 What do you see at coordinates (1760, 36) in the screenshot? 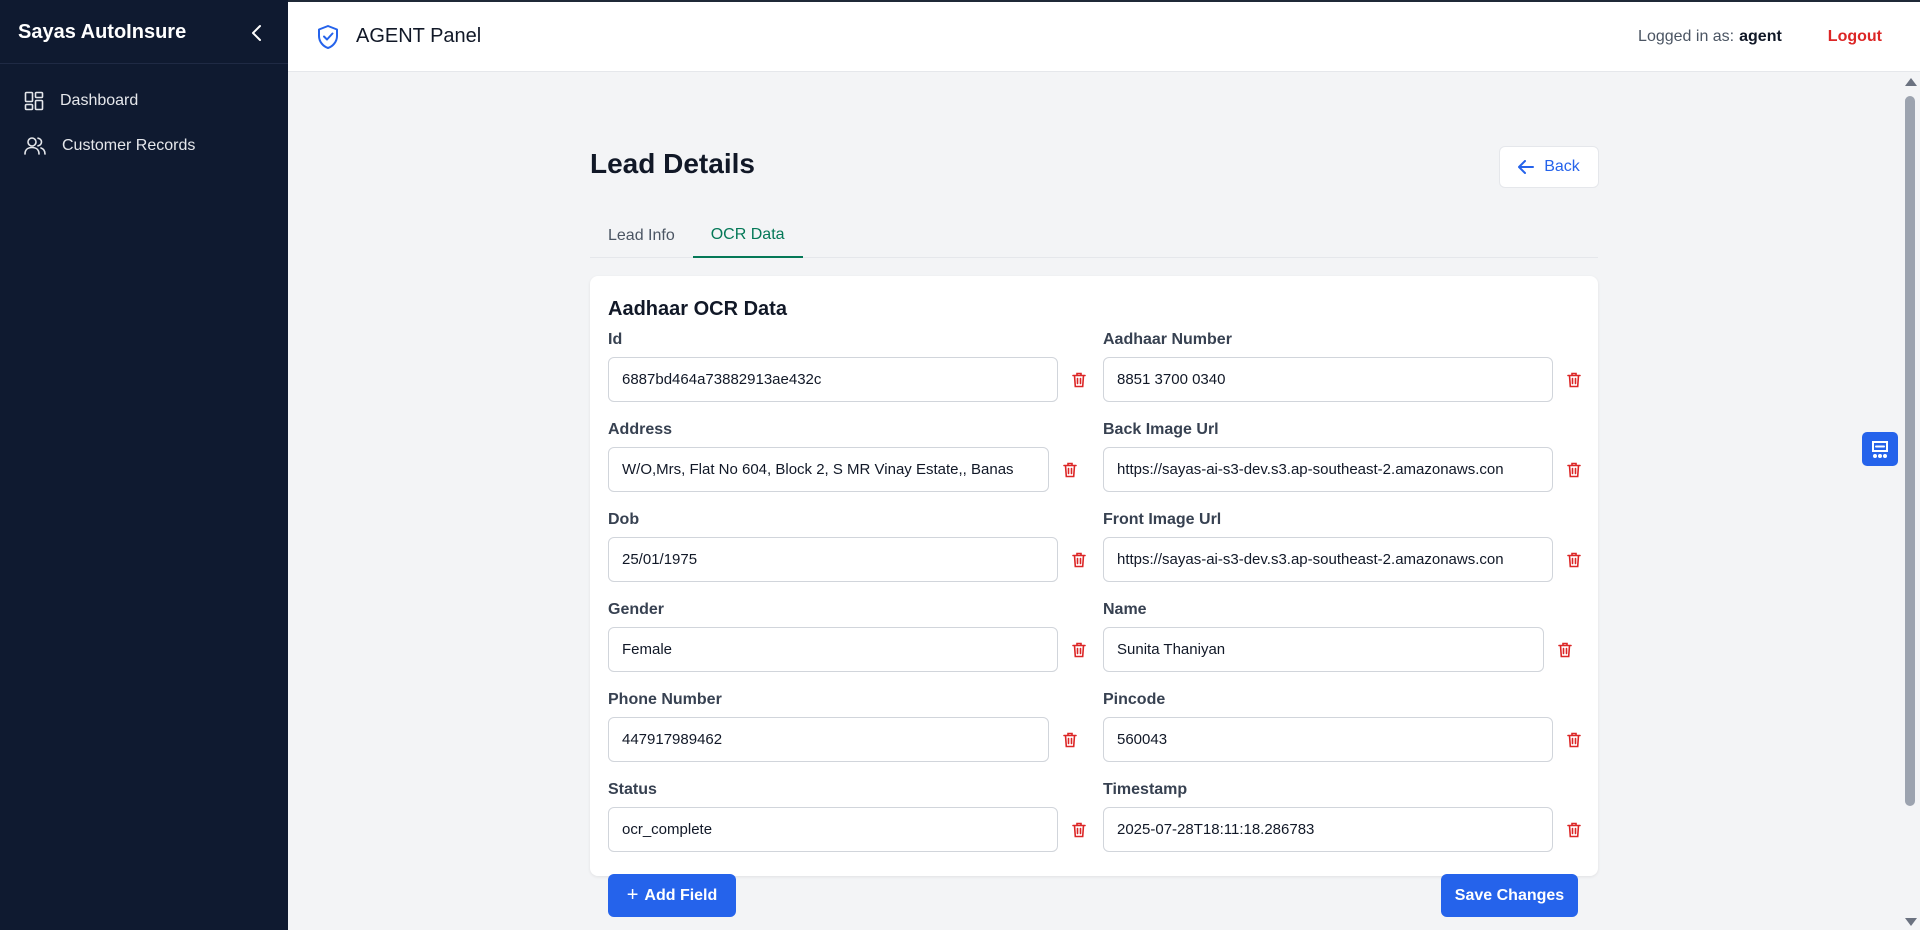
I see `username: agent` at bounding box center [1760, 36].